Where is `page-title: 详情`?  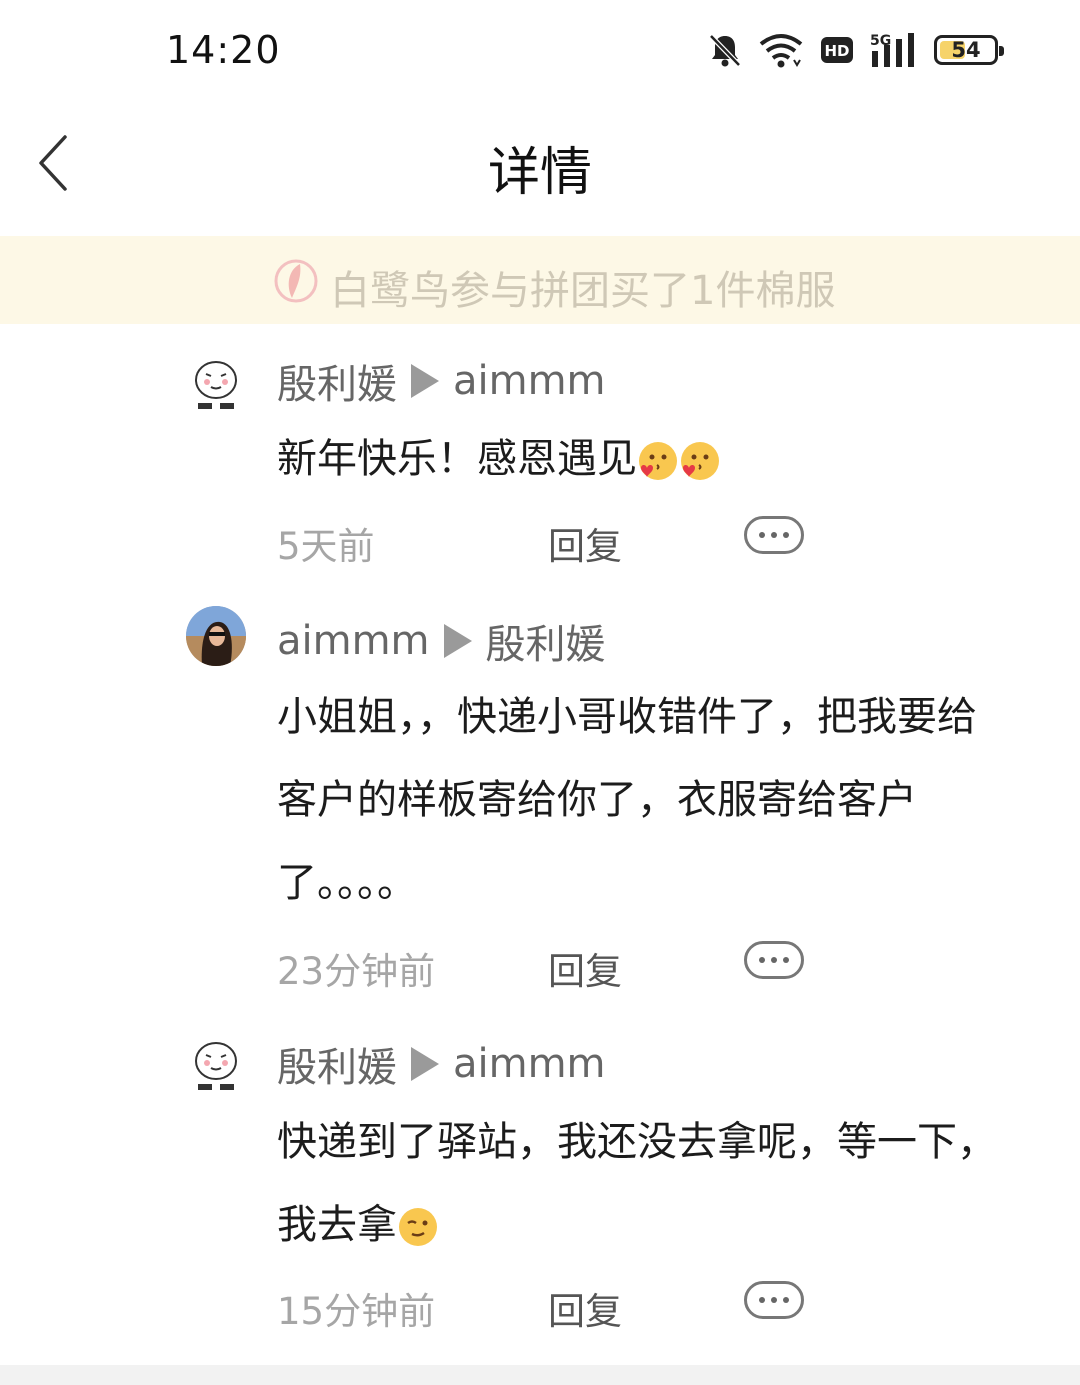
page-title: 详情 is located at coordinates (539, 173).